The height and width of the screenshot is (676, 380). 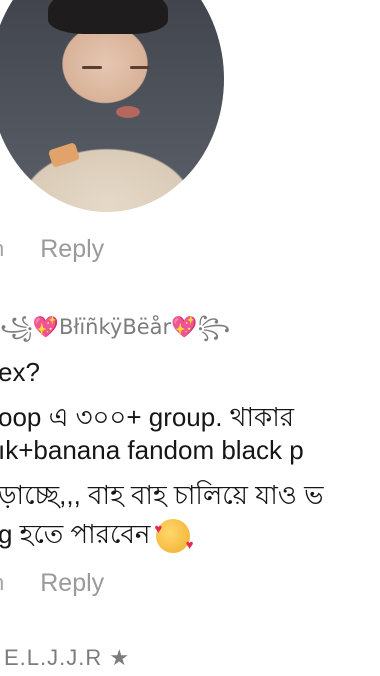 What do you see at coordinates (128, 112) in the screenshot?
I see `avatar-mouth` at bounding box center [128, 112].